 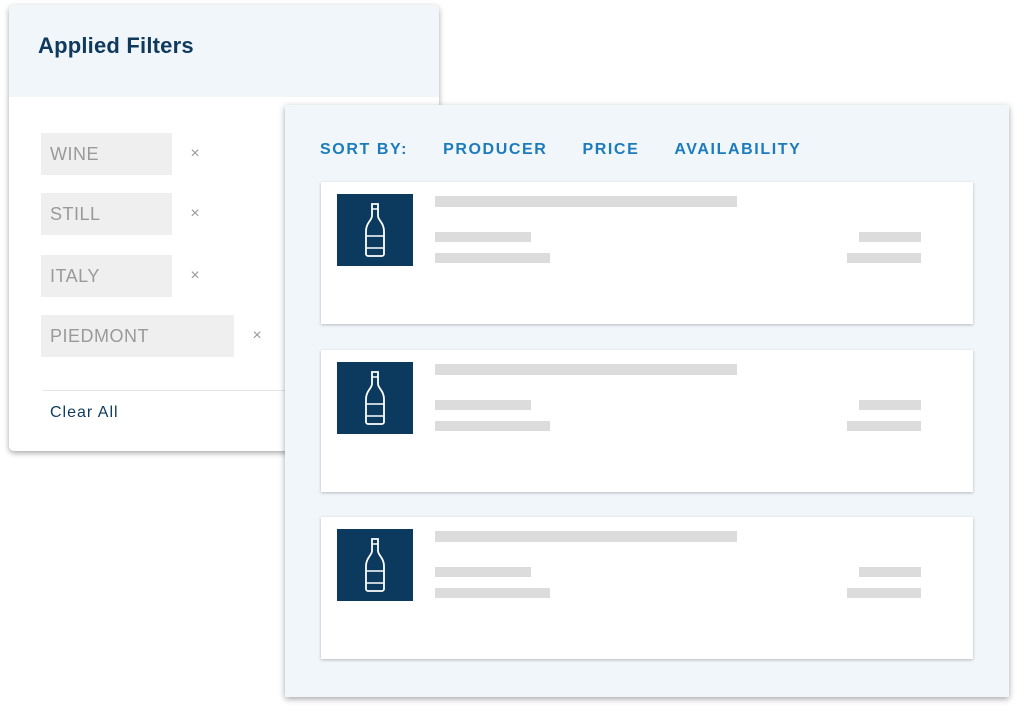 I want to click on sort-bar: SORT BY: PRODUCER PRICE AVAILABILITY, so click(x=578, y=150).